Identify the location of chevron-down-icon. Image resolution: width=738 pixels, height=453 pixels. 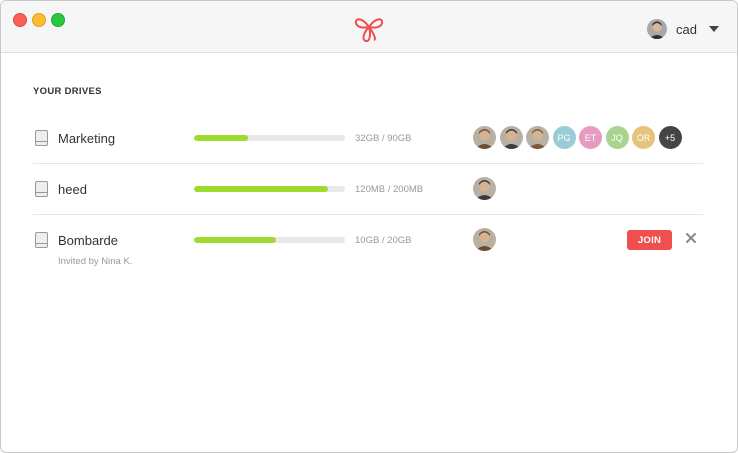
(714, 29).